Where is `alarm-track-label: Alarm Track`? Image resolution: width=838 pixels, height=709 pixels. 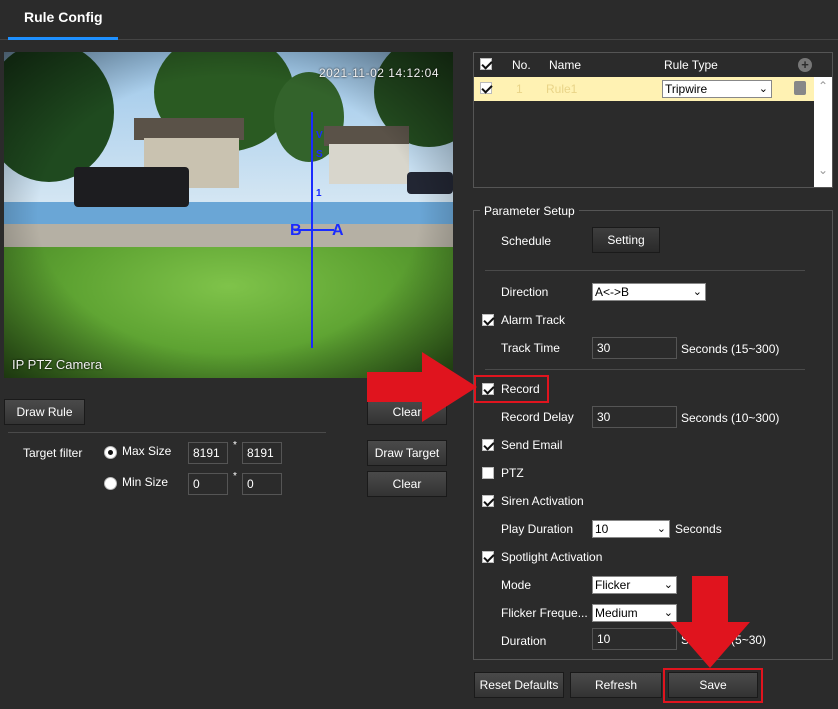
alarm-track-label: Alarm Track is located at coordinates (533, 320).